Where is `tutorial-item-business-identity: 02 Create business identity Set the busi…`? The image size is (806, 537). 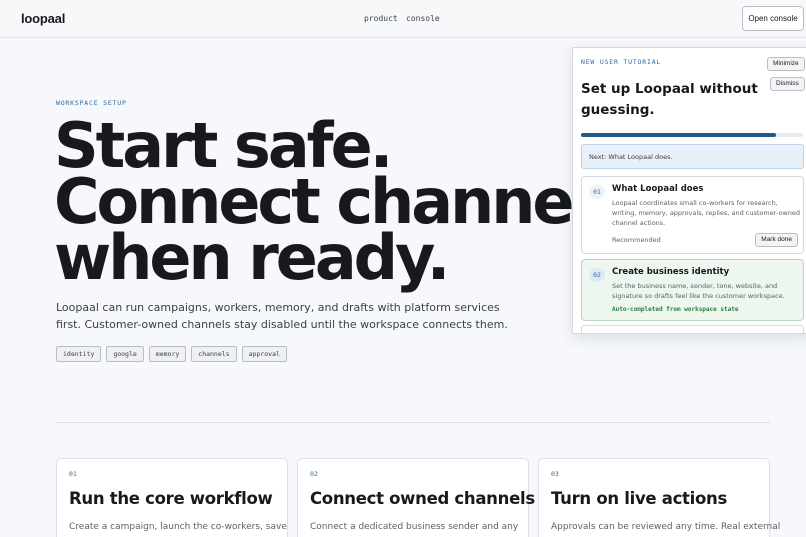 tutorial-item-business-identity: 02 Create business identity Set the busi… is located at coordinates (692, 290).